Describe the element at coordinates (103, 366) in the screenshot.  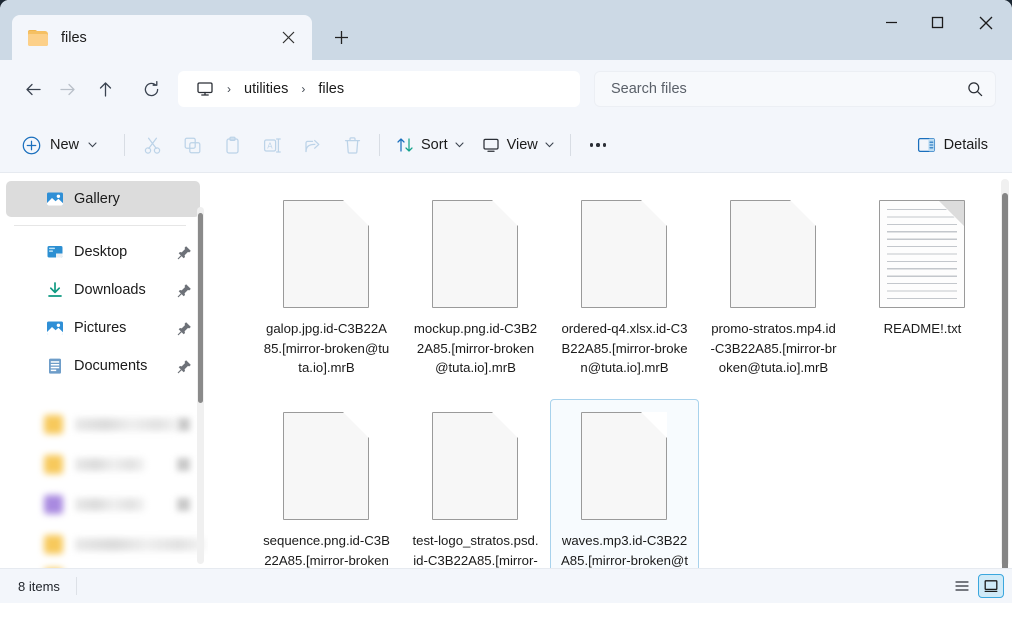
I see `sidebar-item-documents: Documents` at that location.